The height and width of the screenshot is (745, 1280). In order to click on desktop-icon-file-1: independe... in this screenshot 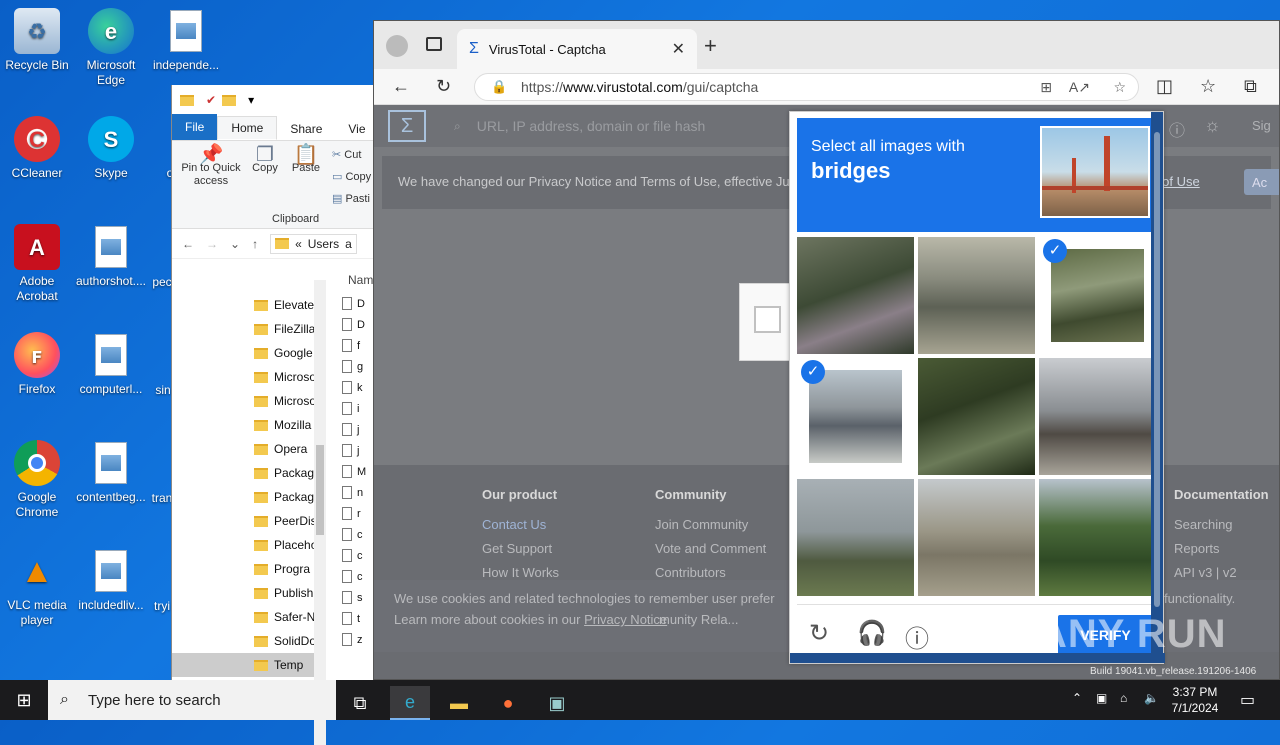, I will do `click(186, 40)`.